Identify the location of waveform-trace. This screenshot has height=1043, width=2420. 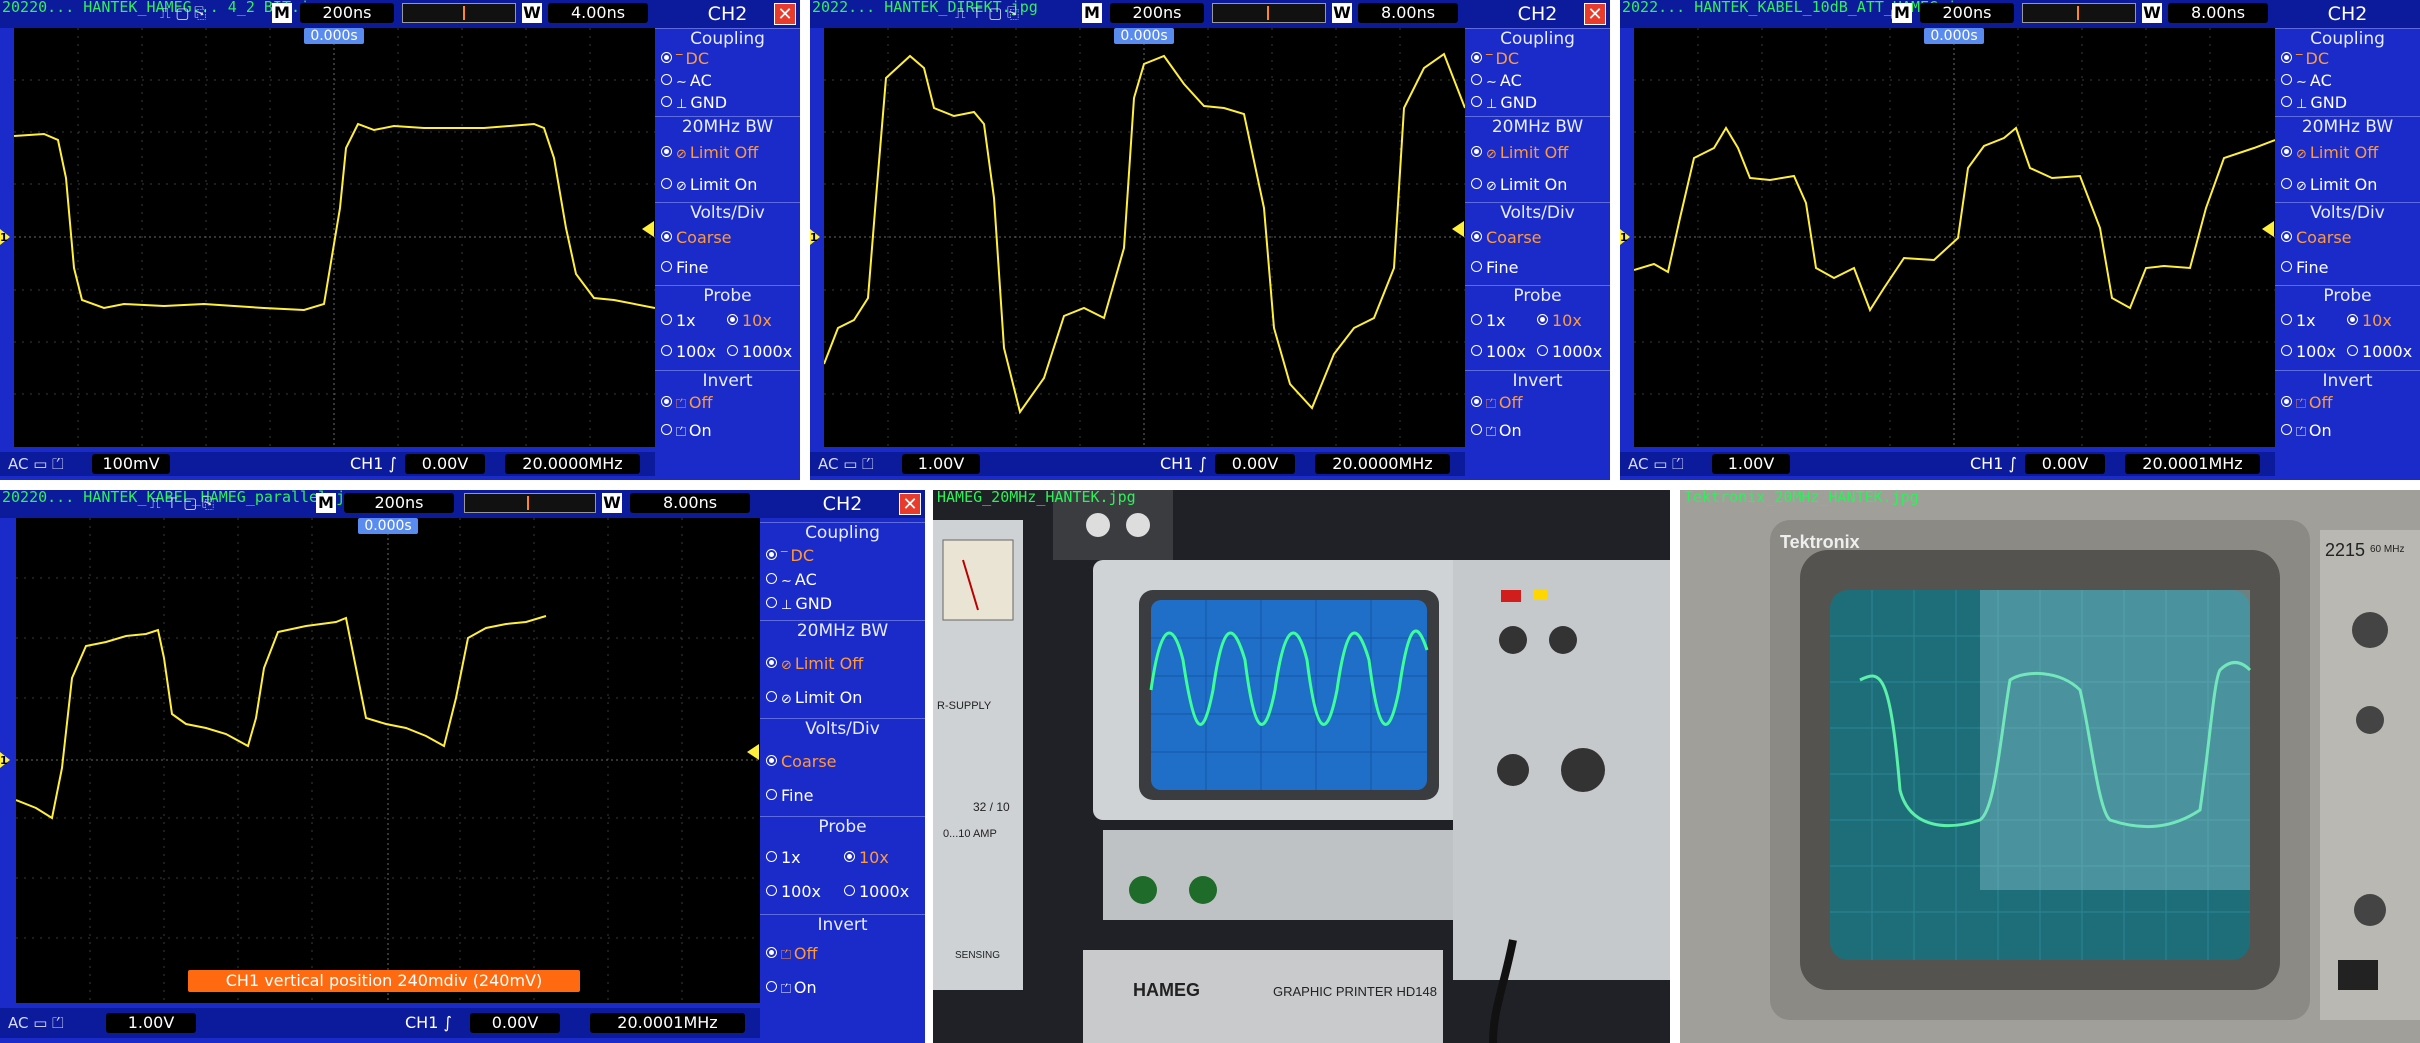
(1144, 237).